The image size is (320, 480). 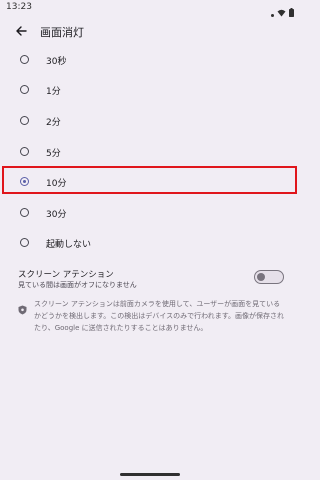 I want to click on option-label: 2分, so click(x=53, y=123).